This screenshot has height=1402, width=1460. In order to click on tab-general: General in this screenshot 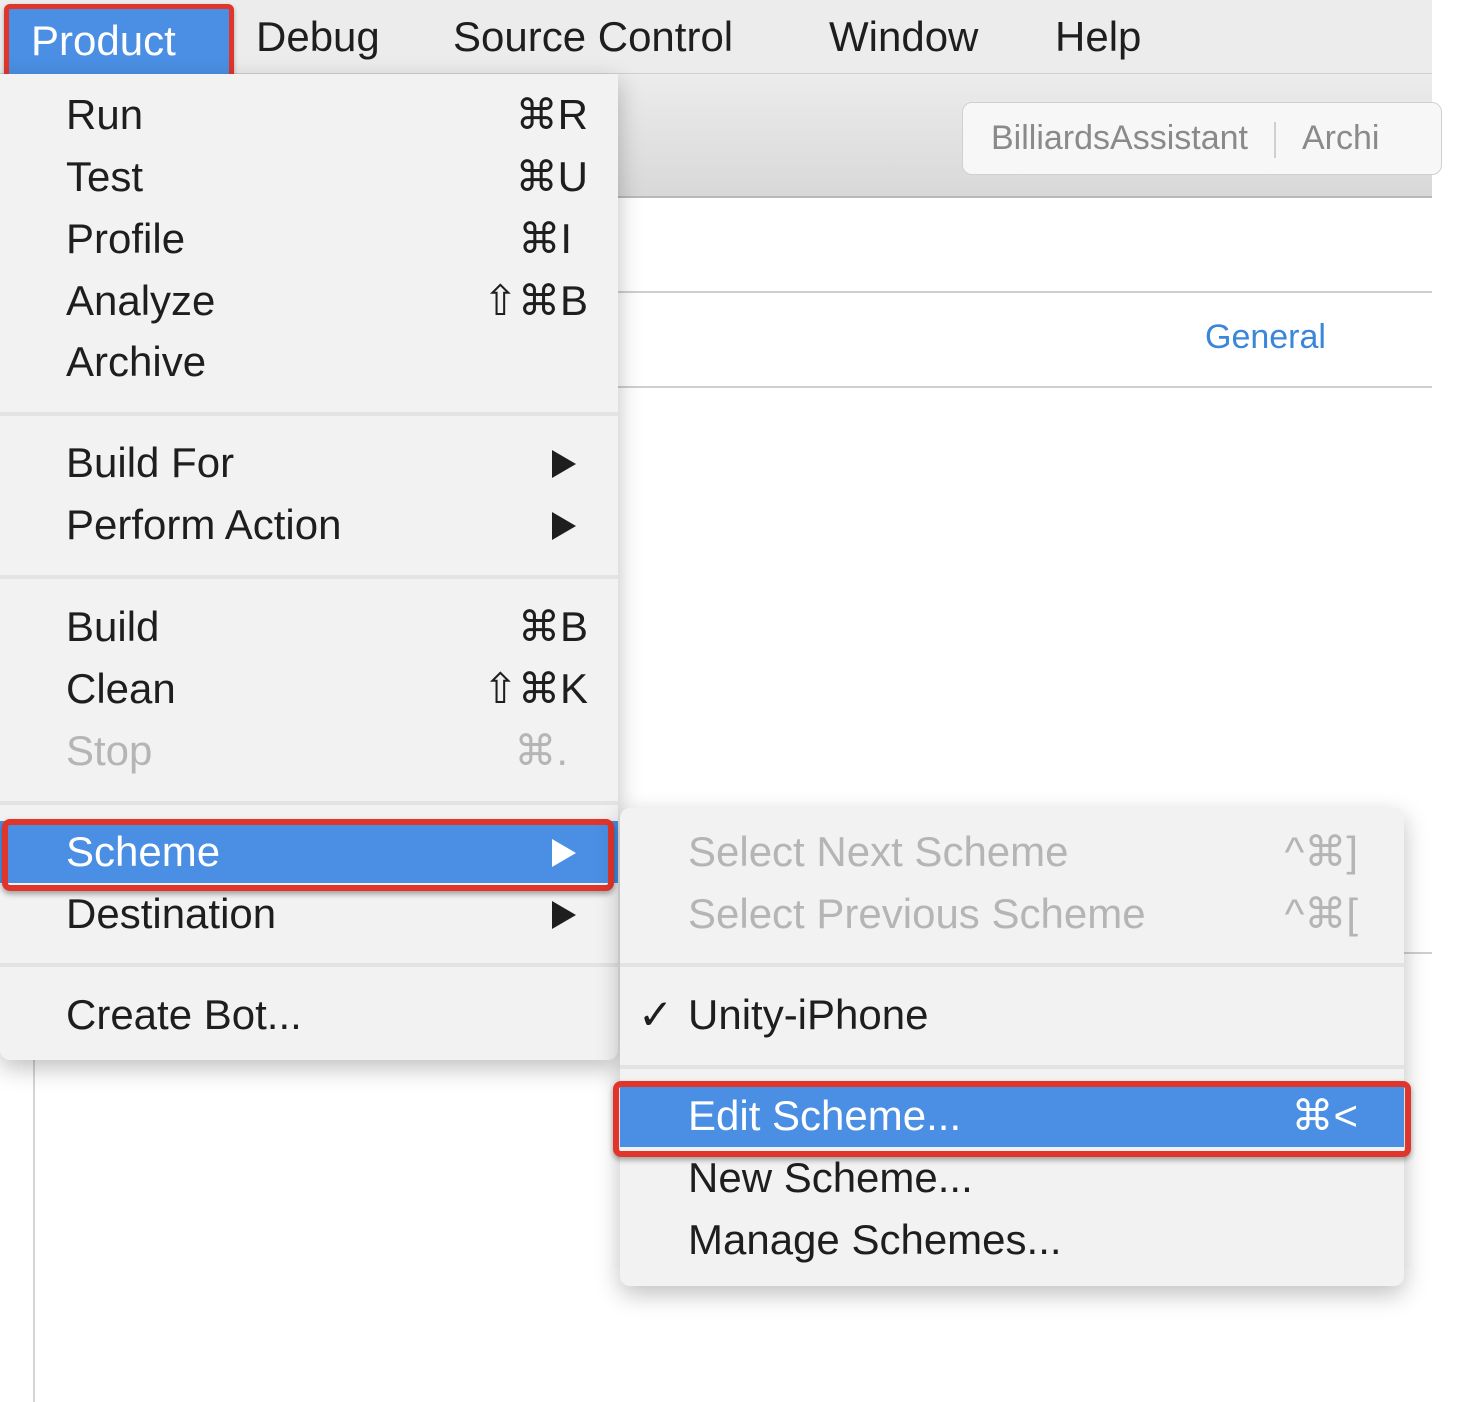, I will do `click(1265, 337)`.